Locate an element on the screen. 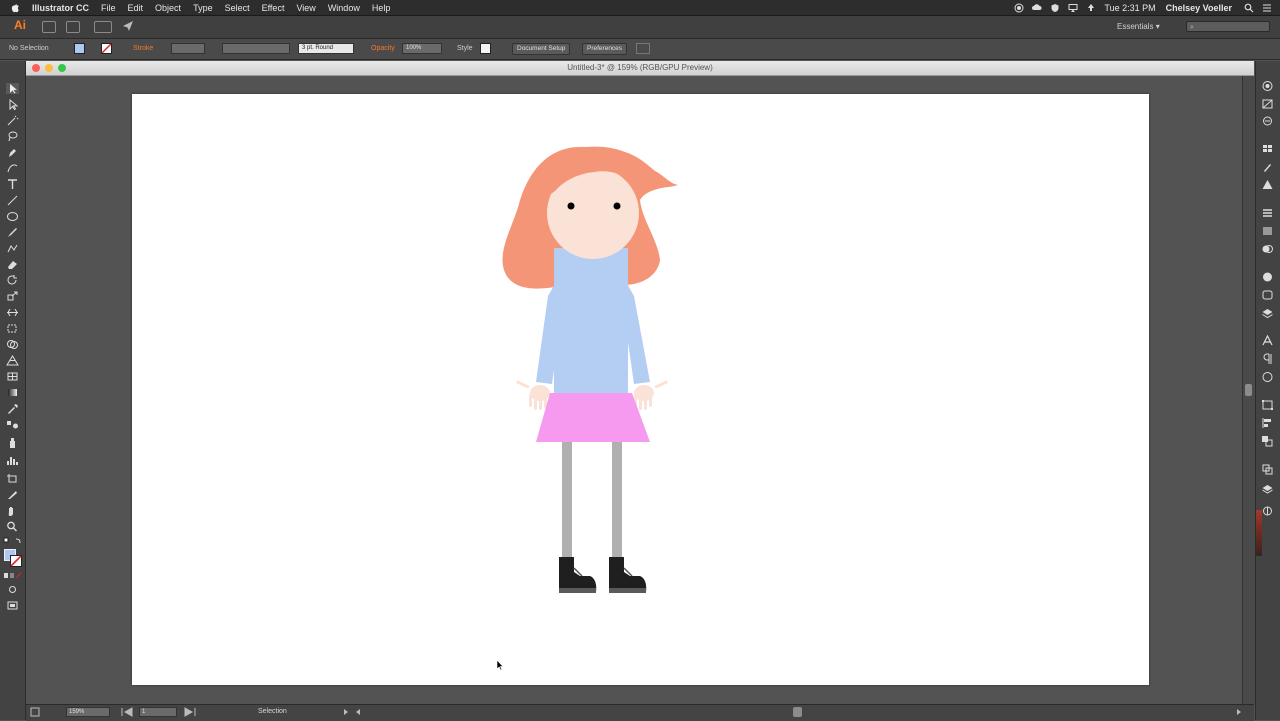 The width and height of the screenshot is (1280, 721). bridge-icon is located at coordinates (49, 27).